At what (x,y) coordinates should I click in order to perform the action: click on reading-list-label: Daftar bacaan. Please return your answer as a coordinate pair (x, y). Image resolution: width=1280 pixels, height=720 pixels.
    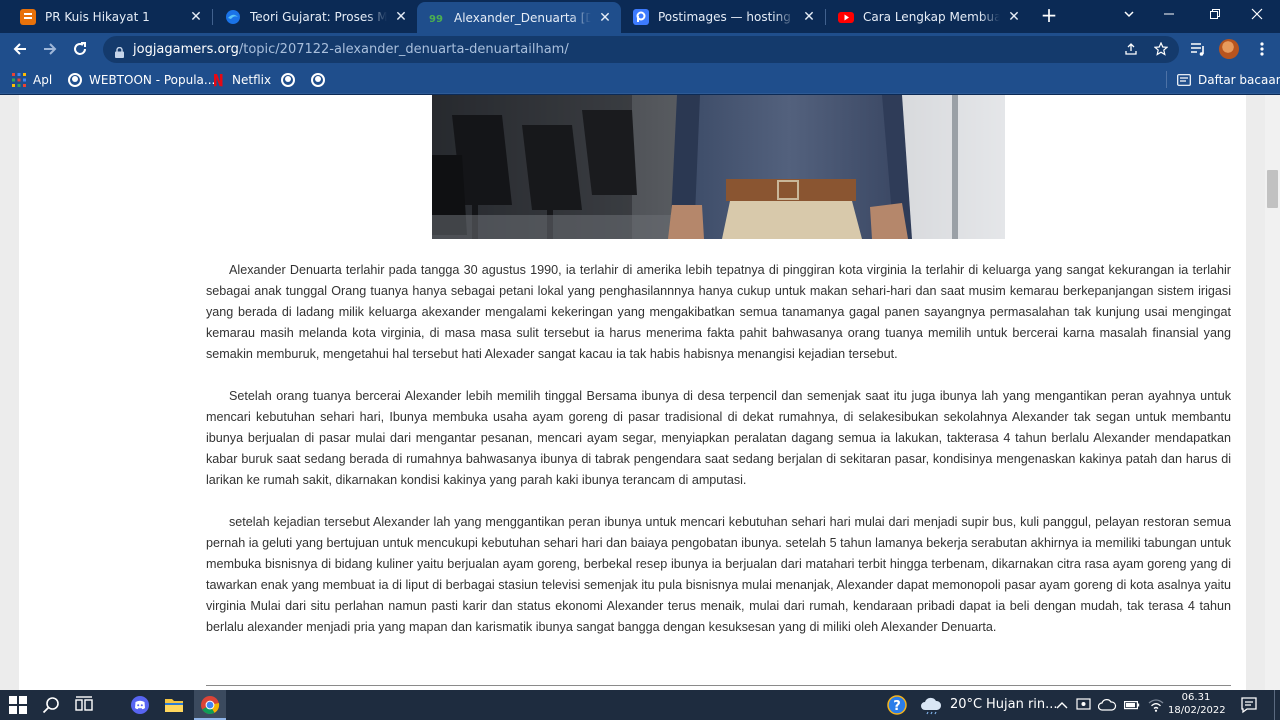
    Looking at the image, I should click on (1239, 80).